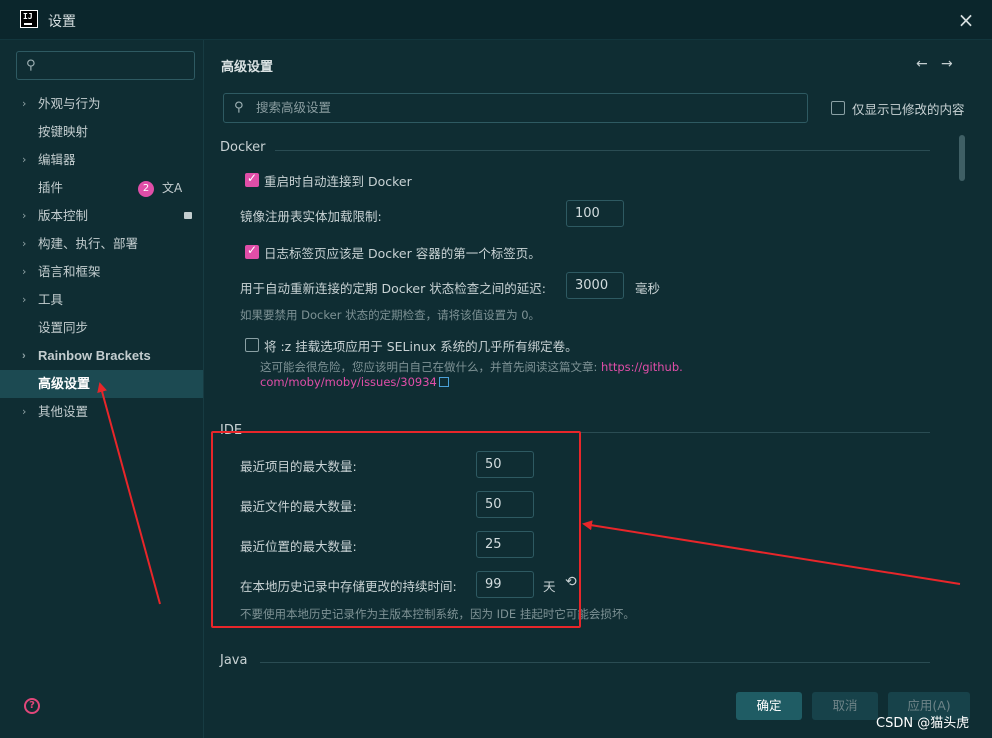  What do you see at coordinates (908, 109) in the screenshot?
I see `modified-only-label: 仅显示已修改的内容` at bounding box center [908, 109].